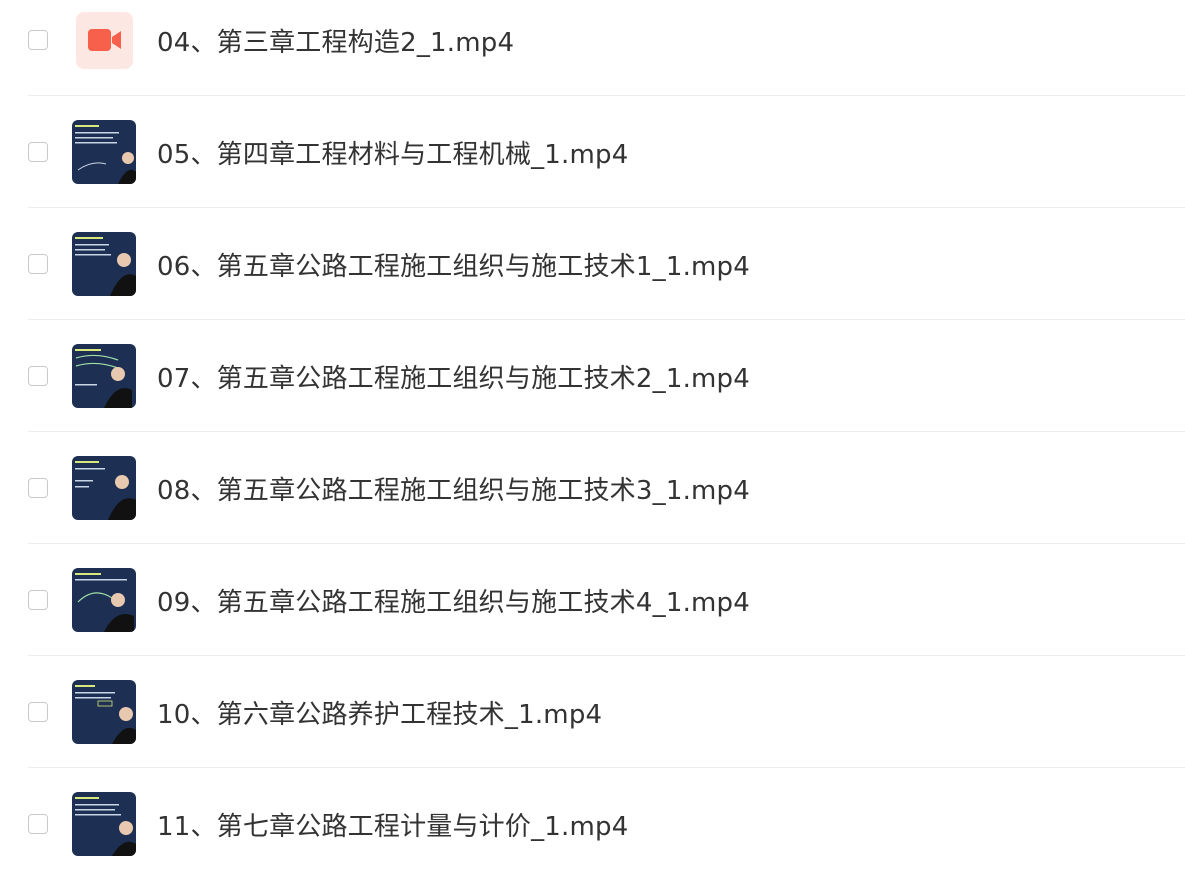  Describe the element at coordinates (335, 40) in the screenshot. I see `file-name: 04、第三章工程构造2_1.mp4` at that location.